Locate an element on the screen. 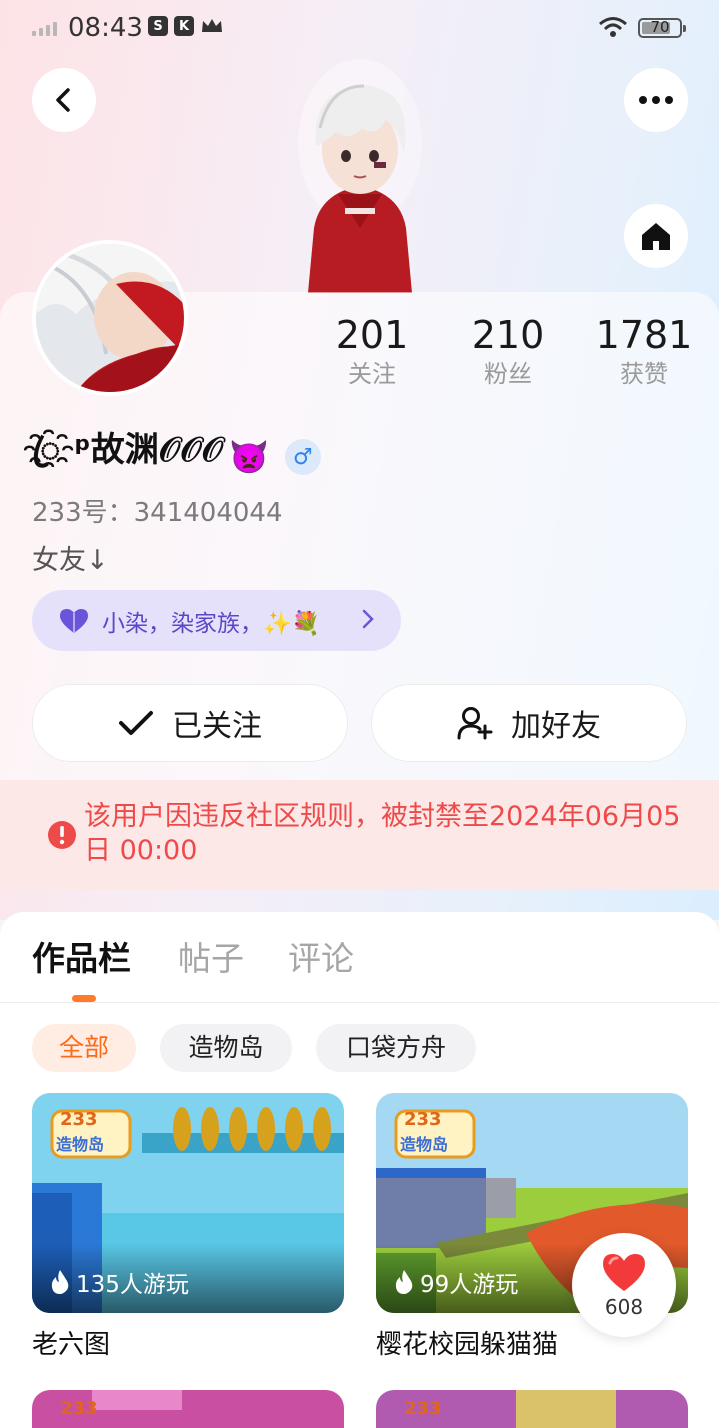 The width and height of the screenshot is (719, 1428). avatar-3d-character is located at coordinates (360, 175).